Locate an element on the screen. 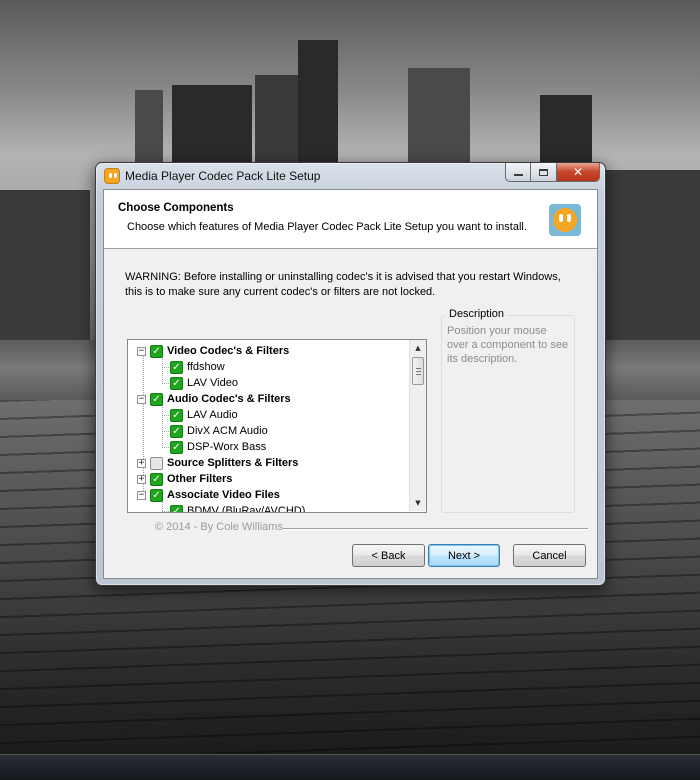 Image resolution: width=700 pixels, height=780 pixels. cancel-button: Cancel is located at coordinates (549, 555).